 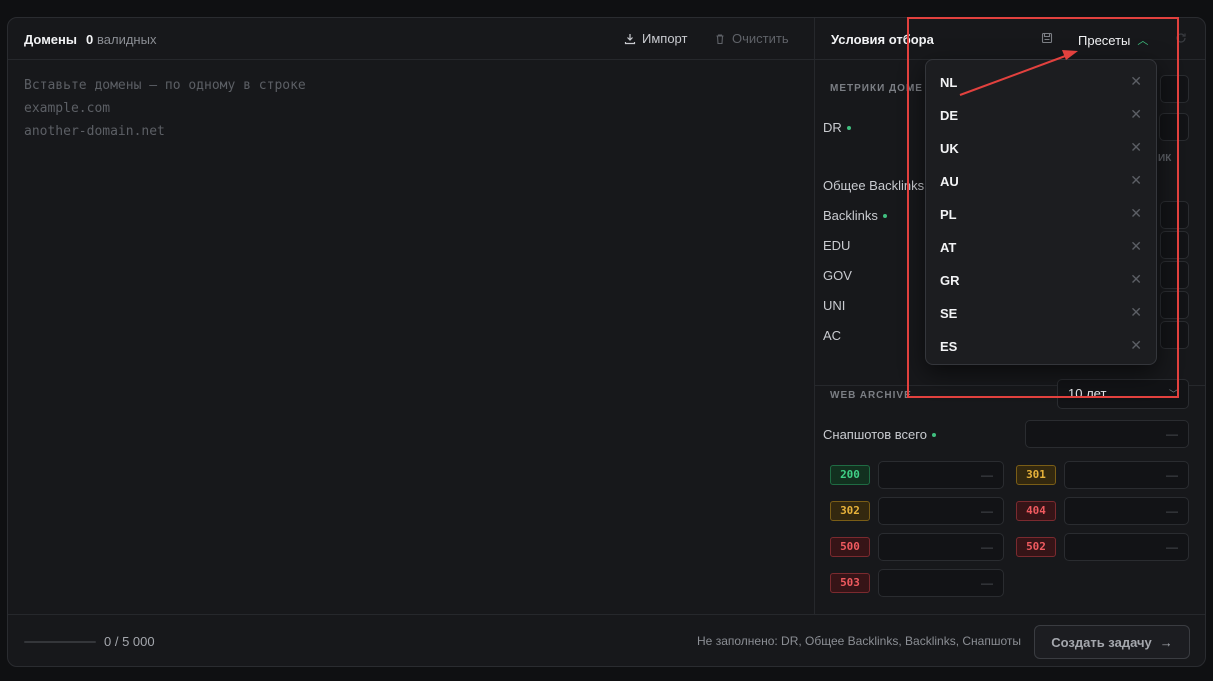 I want to click on partial-label: ИК, so click(x=1165, y=158).